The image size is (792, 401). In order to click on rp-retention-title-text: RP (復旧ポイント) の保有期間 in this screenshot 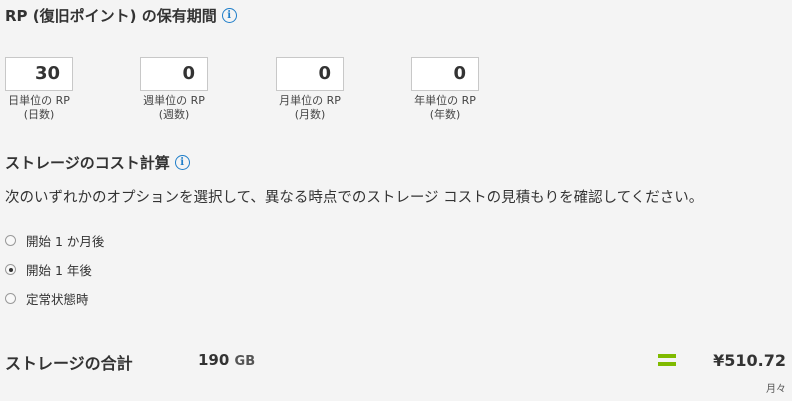, I will do `click(111, 16)`.